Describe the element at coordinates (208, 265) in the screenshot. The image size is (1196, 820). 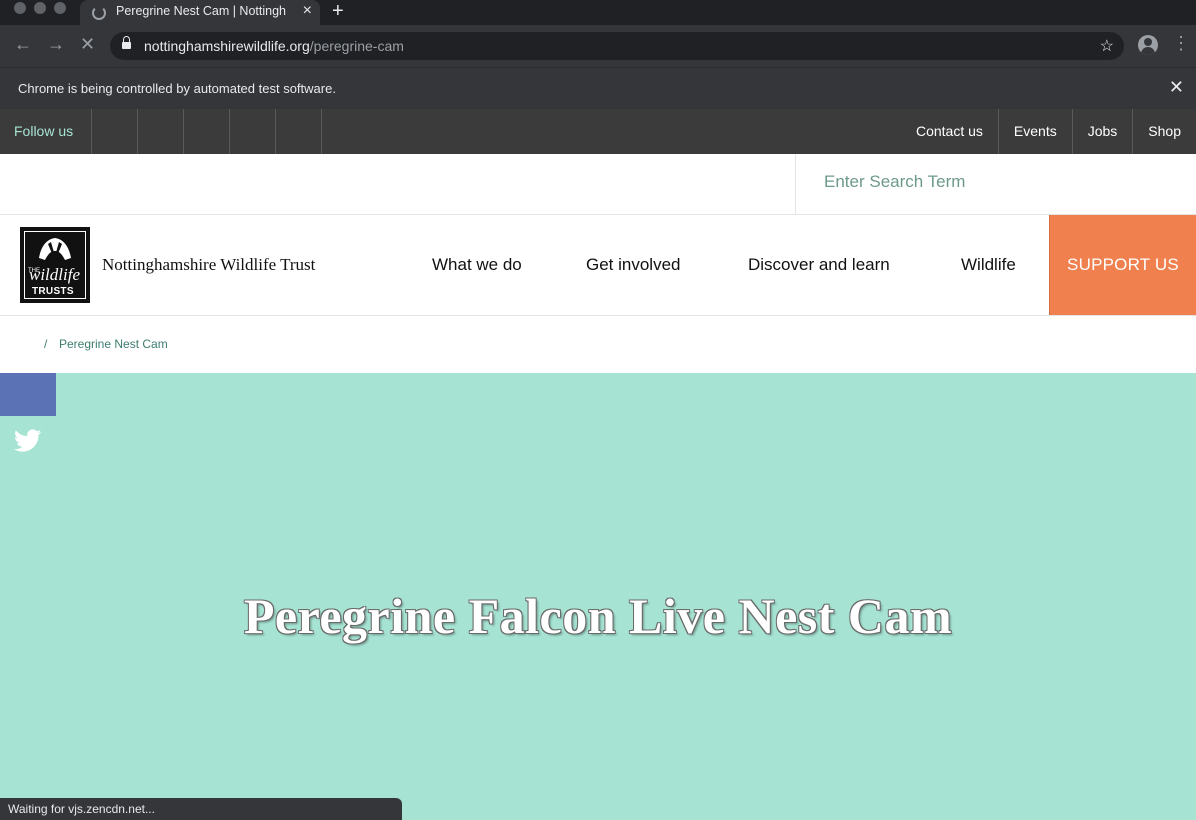
I see `org-name: Nottinghamshire Wildlife Trust` at that location.